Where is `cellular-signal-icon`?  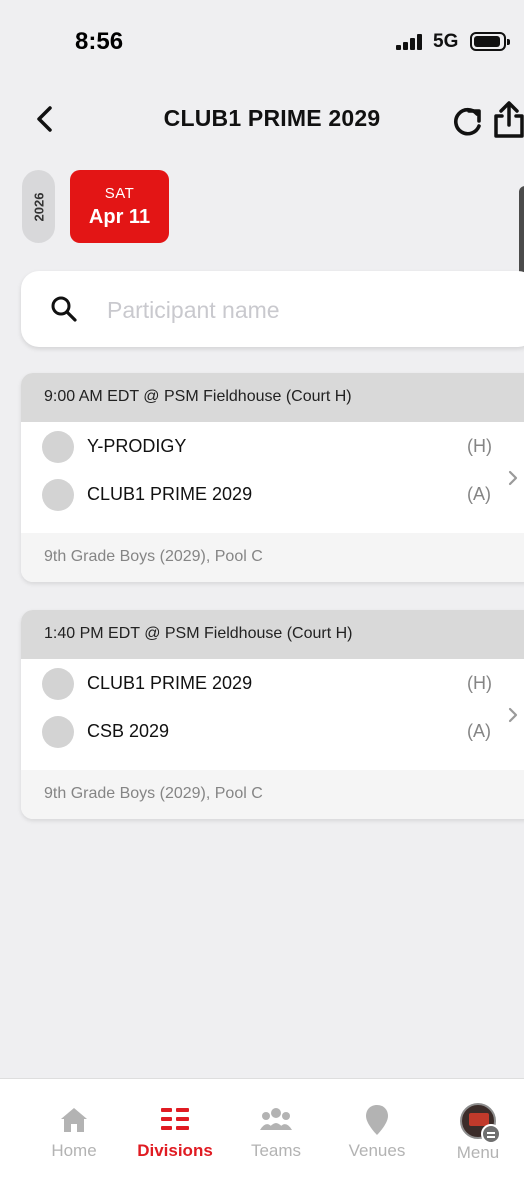 cellular-signal-icon is located at coordinates (410, 42).